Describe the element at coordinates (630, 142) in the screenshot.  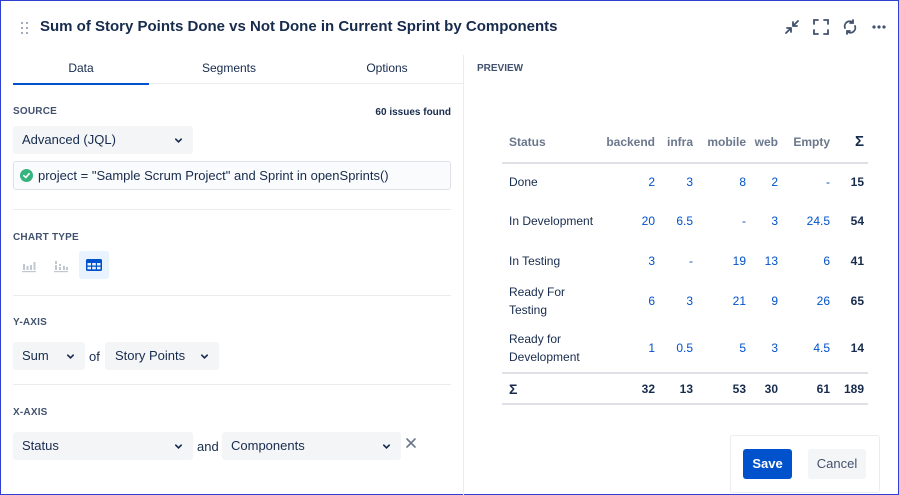
I see `column-header-backend: backend` at that location.